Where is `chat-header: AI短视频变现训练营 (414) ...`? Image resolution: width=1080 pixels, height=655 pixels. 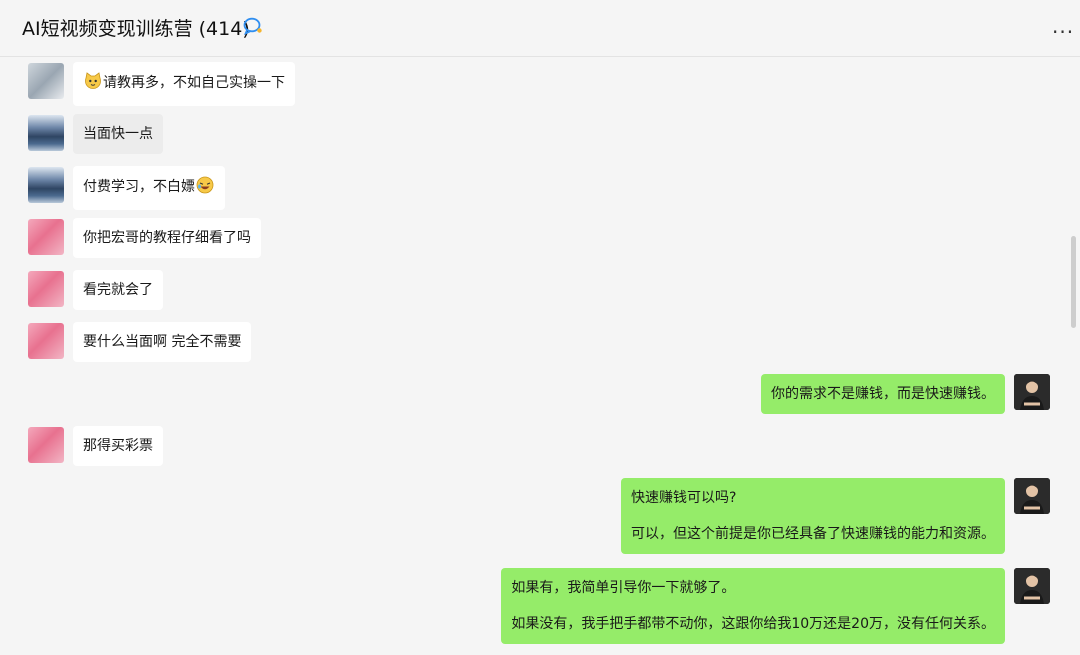 chat-header: AI短视频变现训练营 (414) ... is located at coordinates (540, 28).